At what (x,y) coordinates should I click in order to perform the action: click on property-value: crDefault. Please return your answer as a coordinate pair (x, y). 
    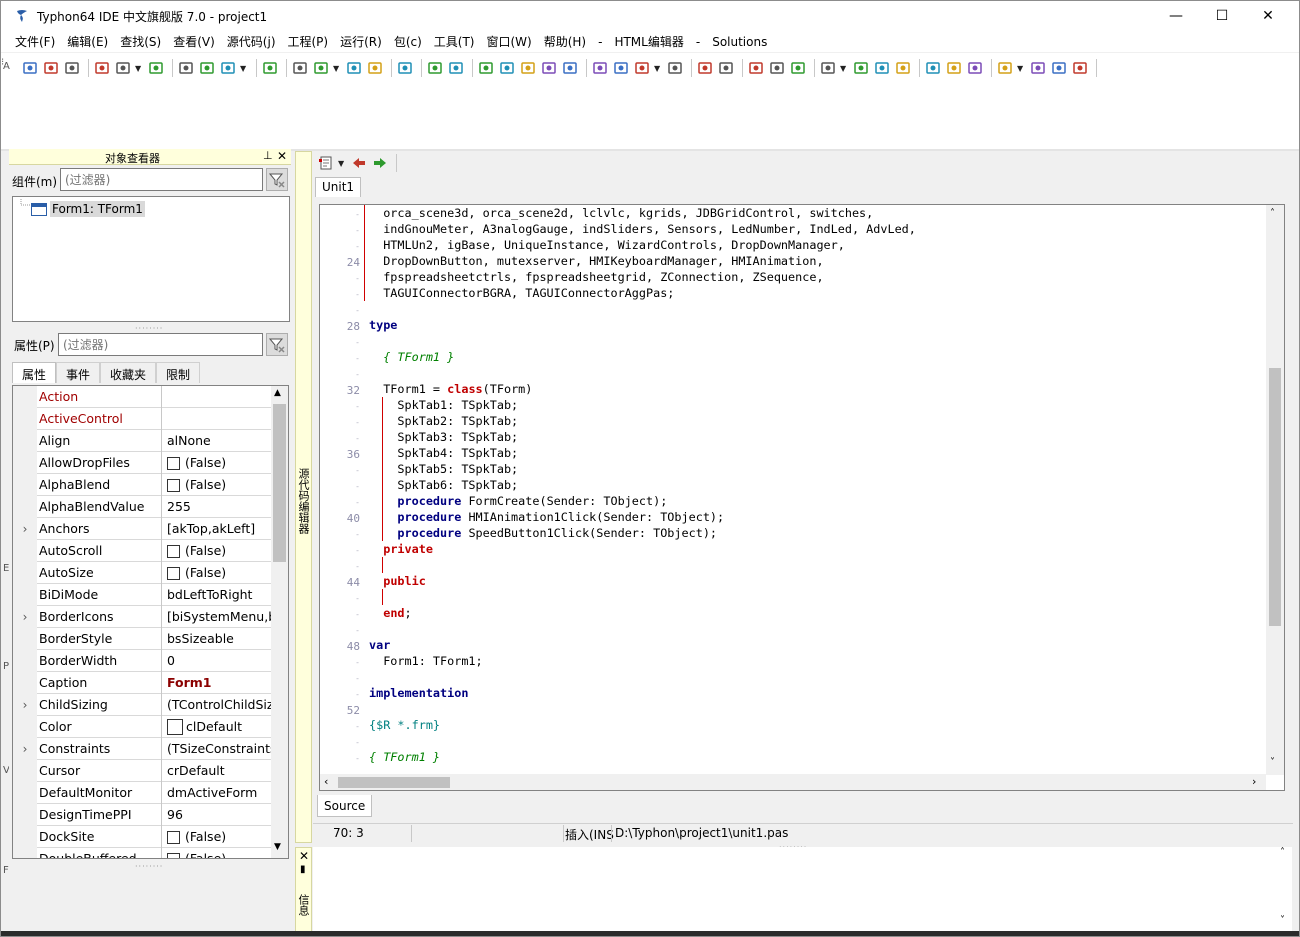
    Looking at the image, I should click on (217, 771).